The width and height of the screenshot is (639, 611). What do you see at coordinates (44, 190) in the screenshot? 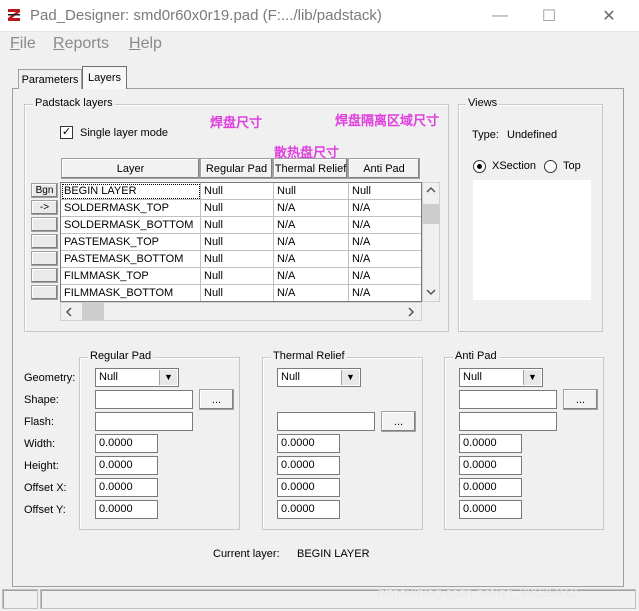
I see `bgn-button: Bgn` at bounding box center [44, 190].